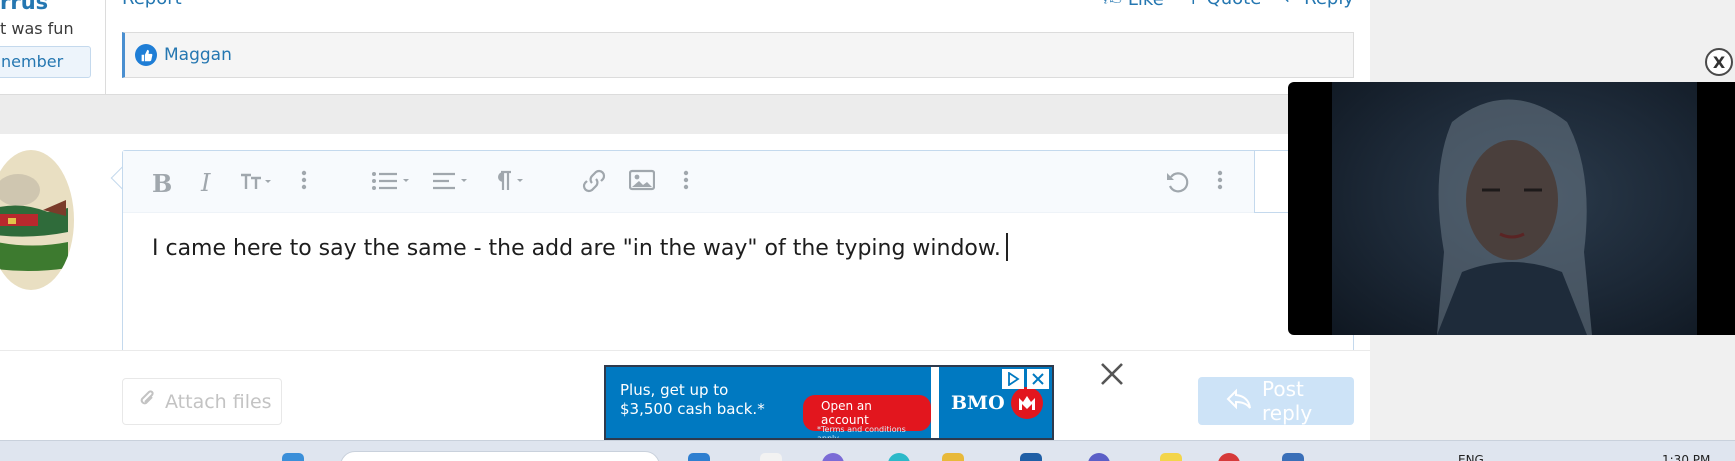 This screenshot has width=1735, height=461. What do you see at coordinates (935, 402) in the screenshot?
I see `ad-divider` at bounding box center [935, 402].